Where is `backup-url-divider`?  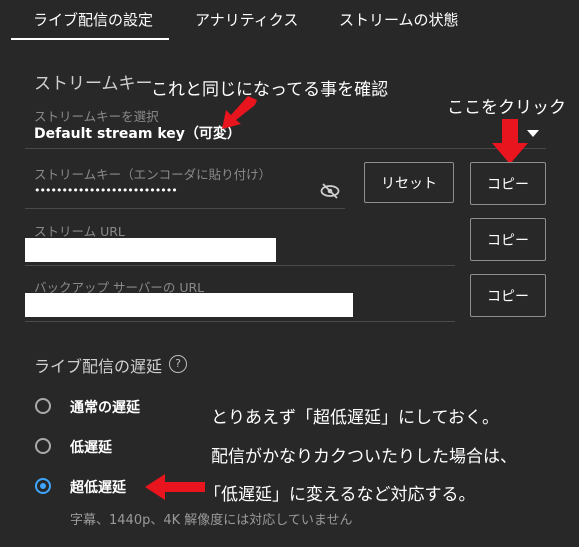
backup-url-divider is located at coordinates (240, 321).